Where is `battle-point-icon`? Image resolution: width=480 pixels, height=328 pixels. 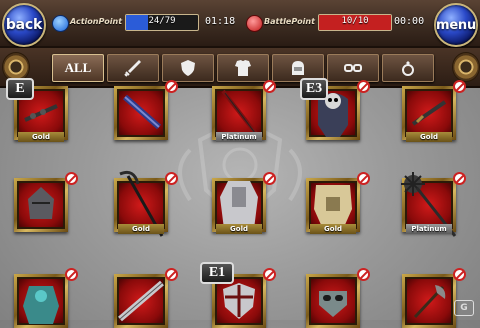
battle-point-icon is located at coordinates (254, 23).